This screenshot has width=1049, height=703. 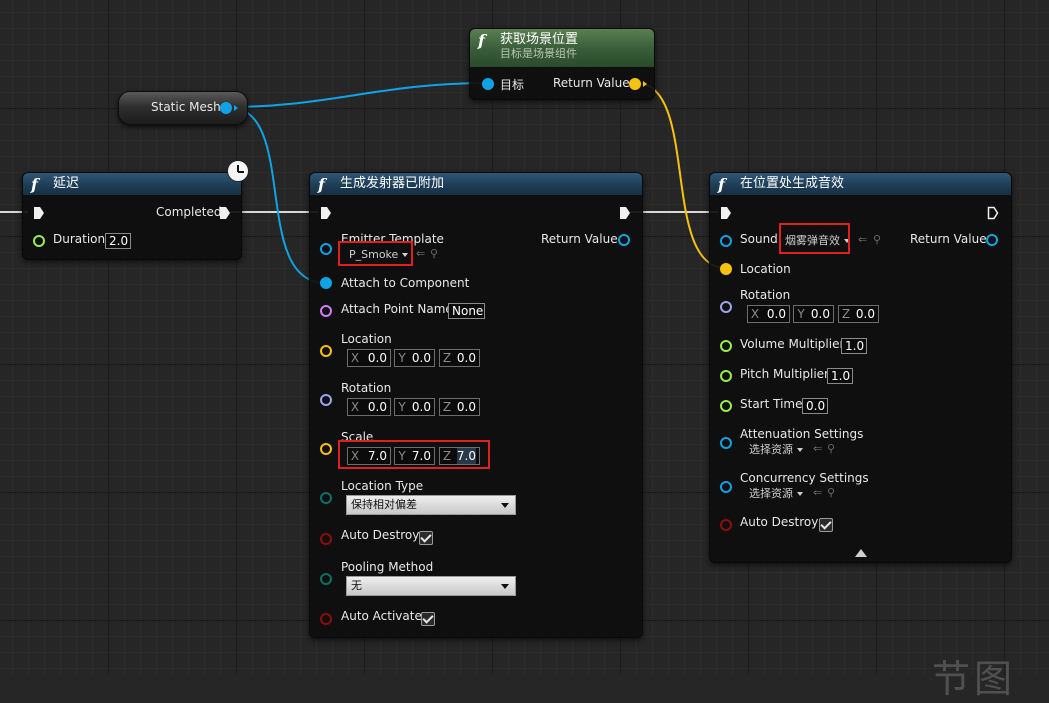 I want to click on attach-point-name-label: Attach Point Name, so click(x=397, y=309).